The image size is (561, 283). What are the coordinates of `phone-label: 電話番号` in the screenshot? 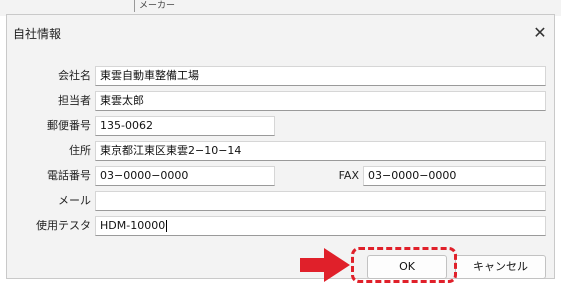 It's located at (69, 175).